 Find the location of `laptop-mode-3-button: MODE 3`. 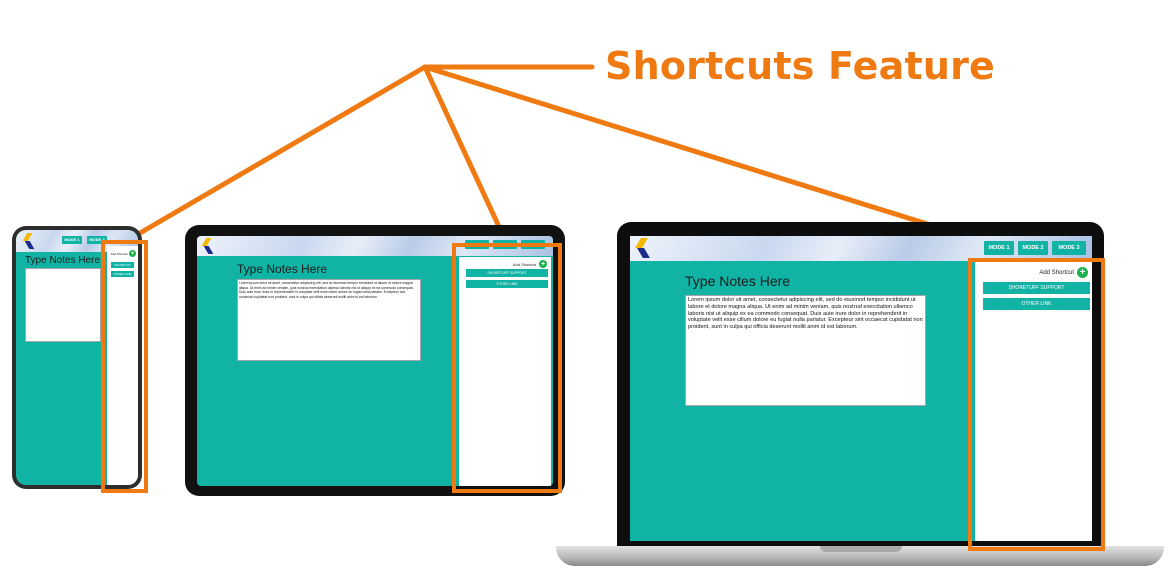

laptop-mode-3-button: MODE 3 is located at coordinates (1069, 248).